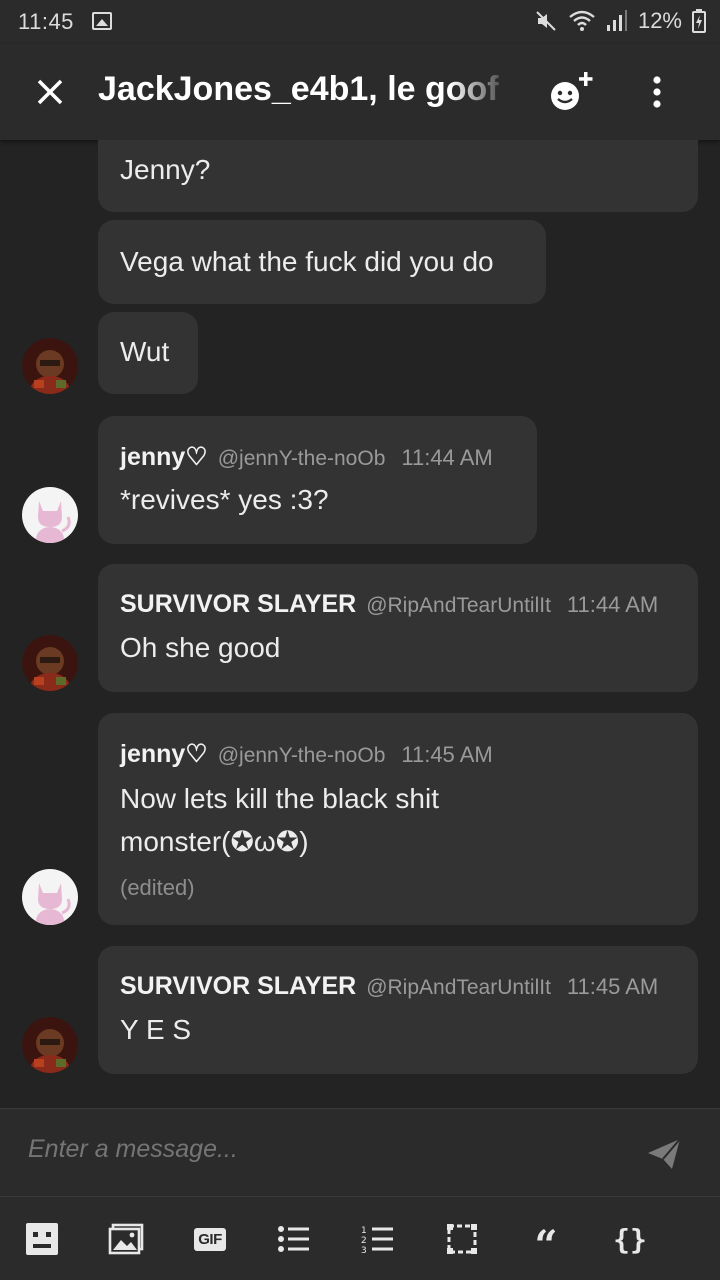  I want to click on gif-button: GIF, so click(210, 1239).